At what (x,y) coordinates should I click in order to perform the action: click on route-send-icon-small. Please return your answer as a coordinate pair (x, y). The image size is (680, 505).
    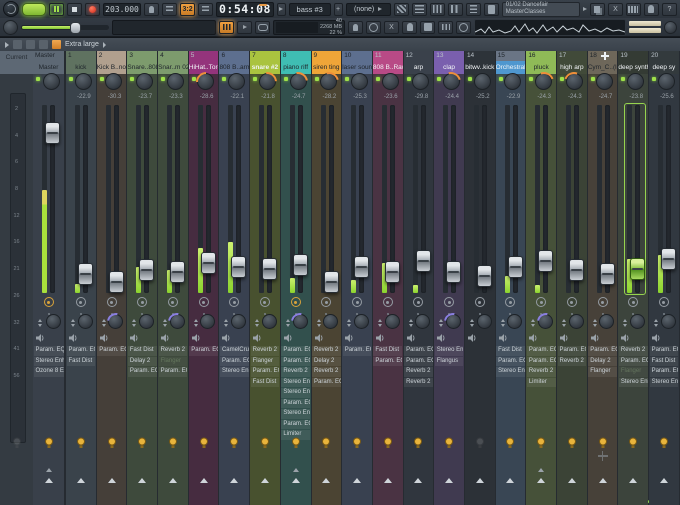
    Looking at the image, I should click on (48, 470).